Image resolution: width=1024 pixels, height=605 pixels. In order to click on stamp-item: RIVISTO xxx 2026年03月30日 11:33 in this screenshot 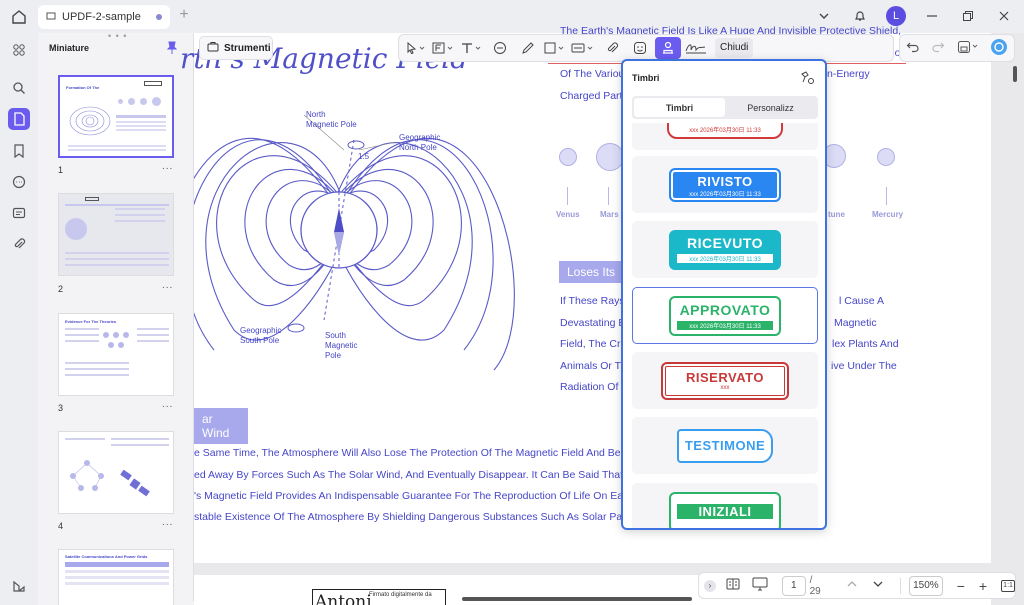, I will do `click(725, 184)`.